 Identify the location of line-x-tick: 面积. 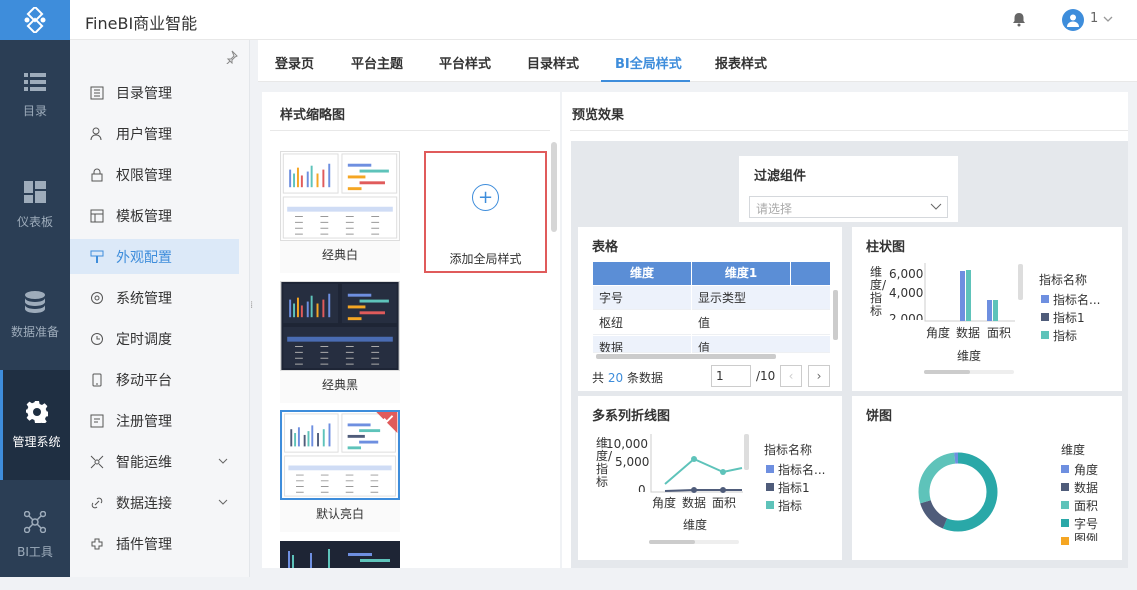
(724, 503).